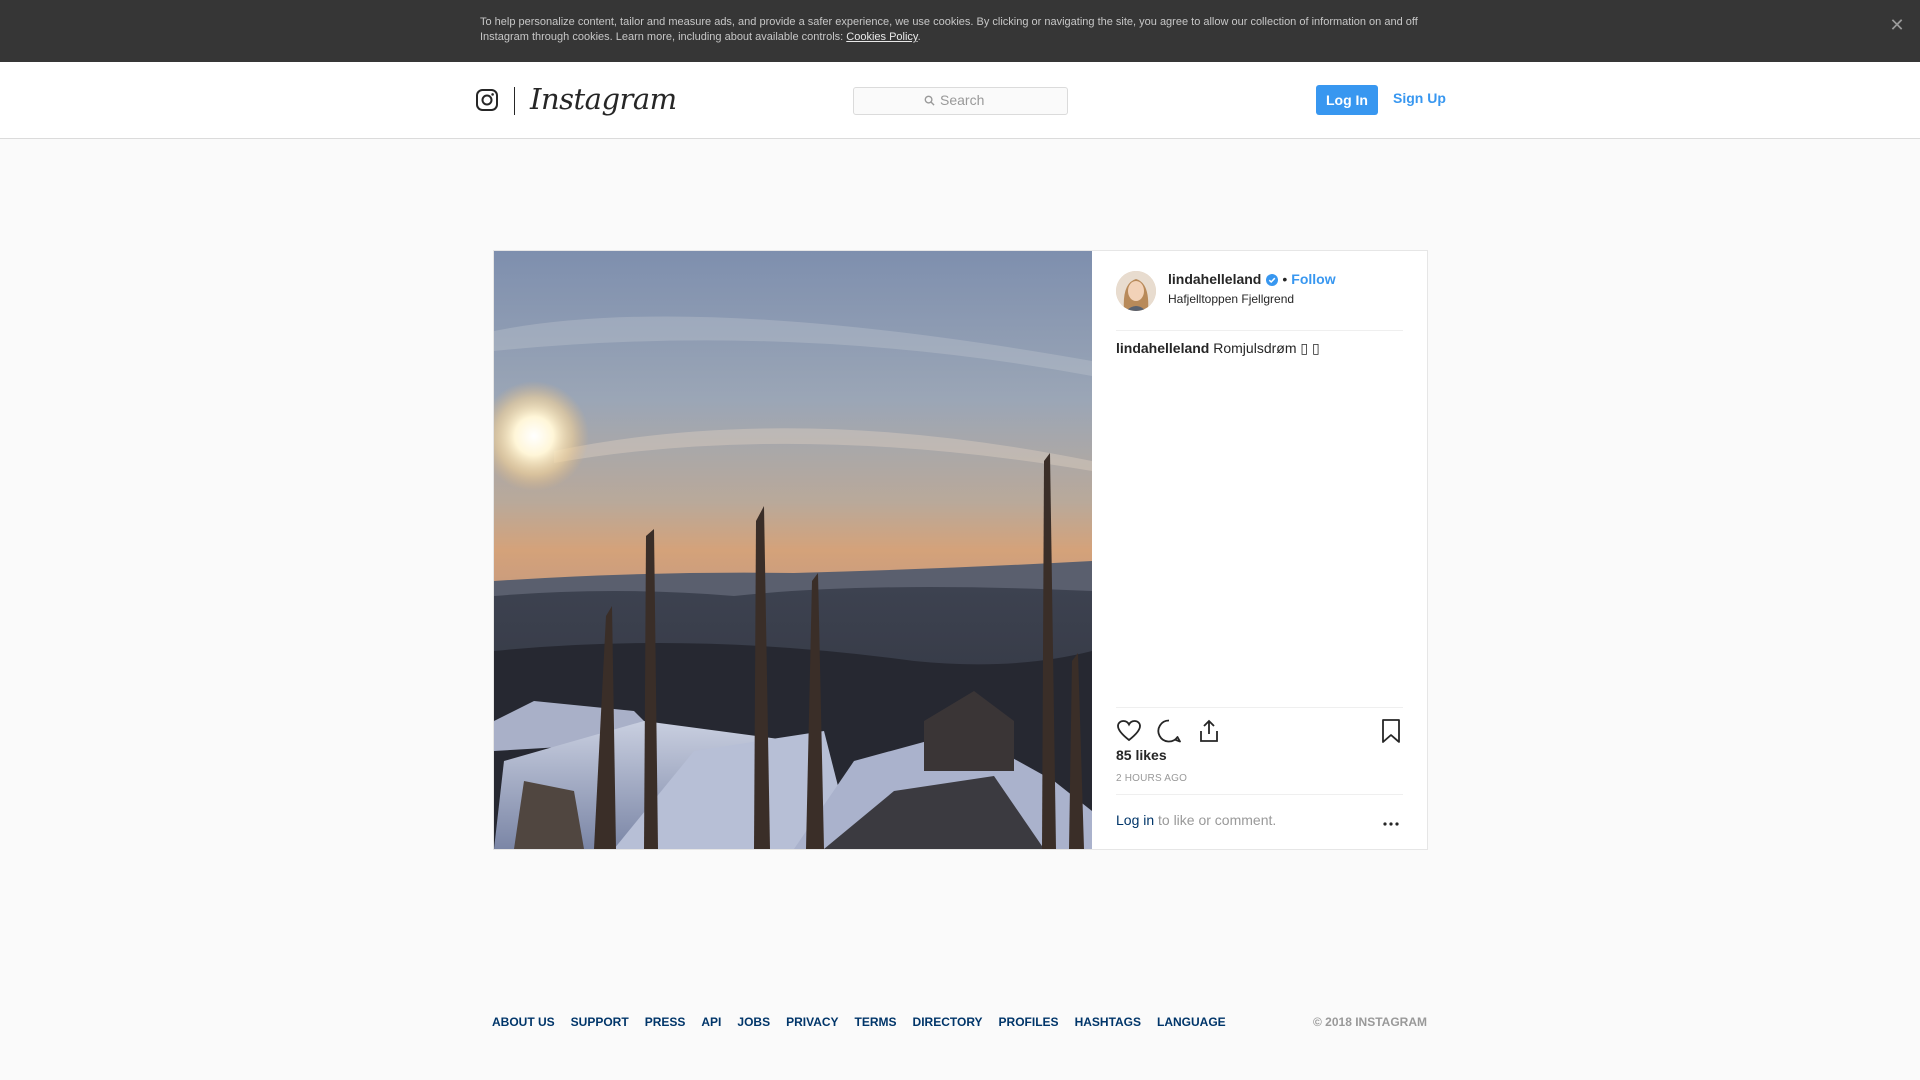 The image size is (1920, 1080). I want to click on login-prompt: Log in to like or comment., so click(1259, 821).